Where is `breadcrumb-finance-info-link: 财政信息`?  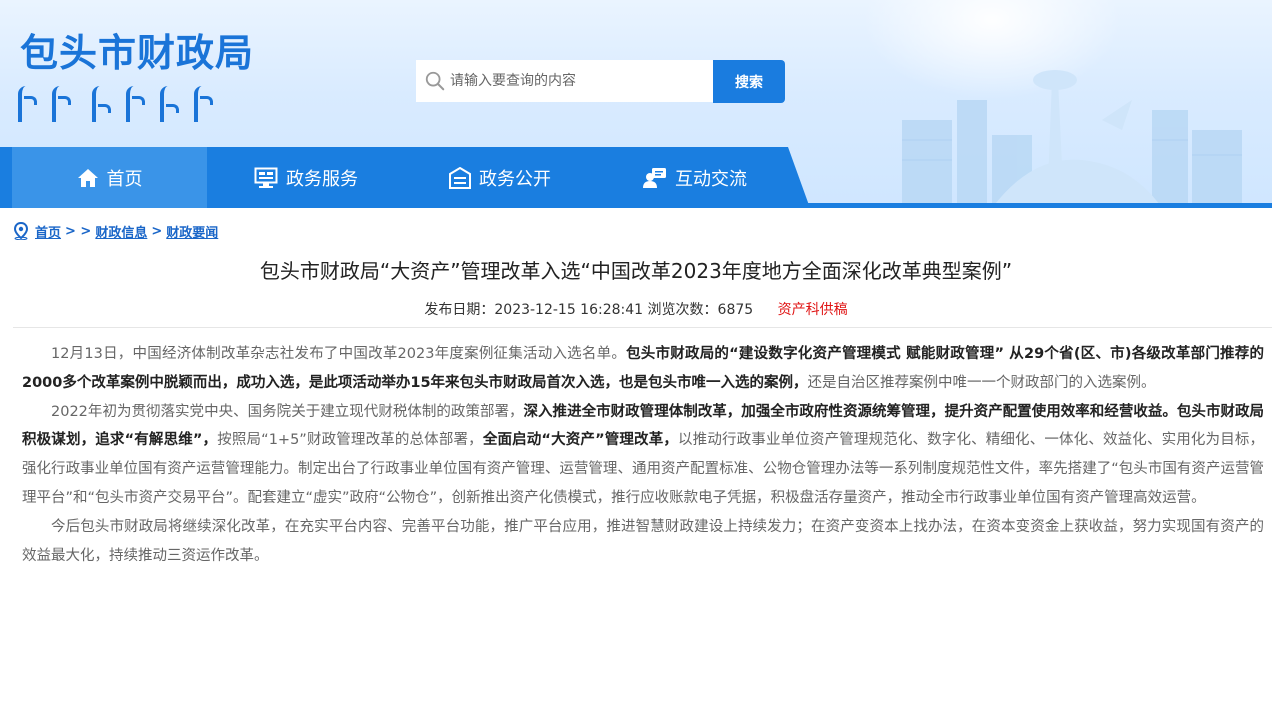 breadcrumb-finance-info-link: 财政信息 is located at coordinates (121, 231).